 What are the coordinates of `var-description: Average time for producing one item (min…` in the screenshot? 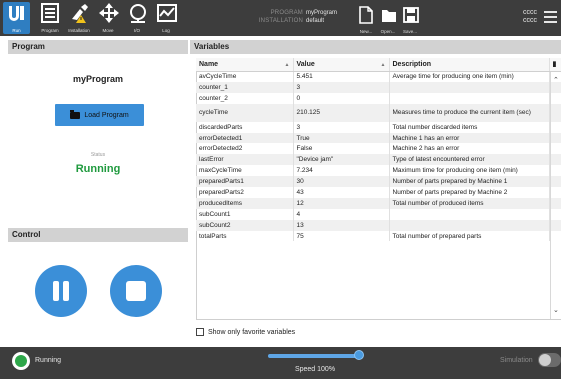 It's located at (469, 76).